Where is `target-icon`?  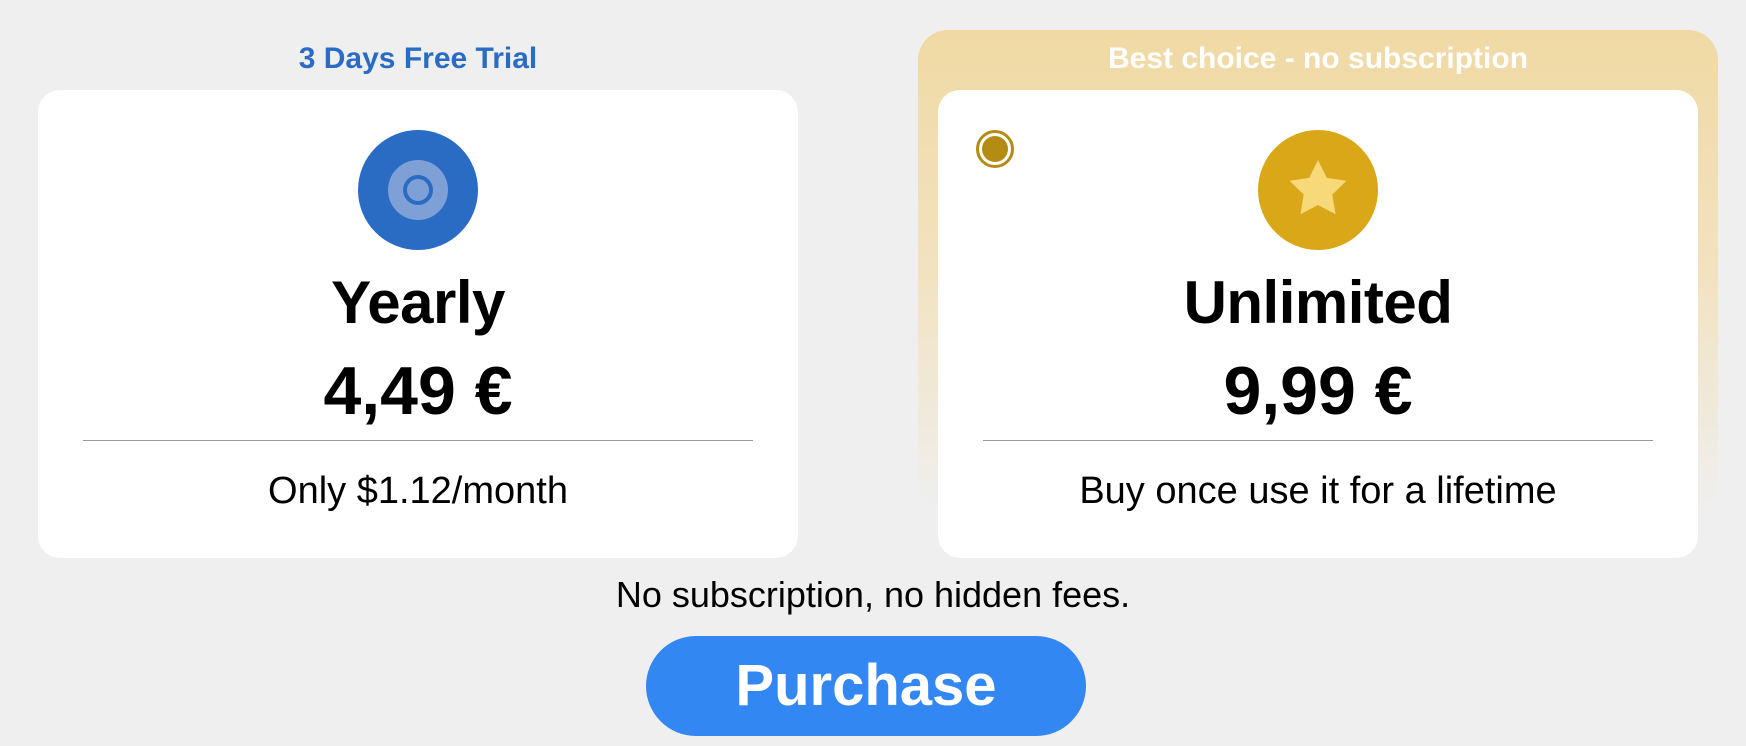
target-icon is located at coordinates (418, 190).